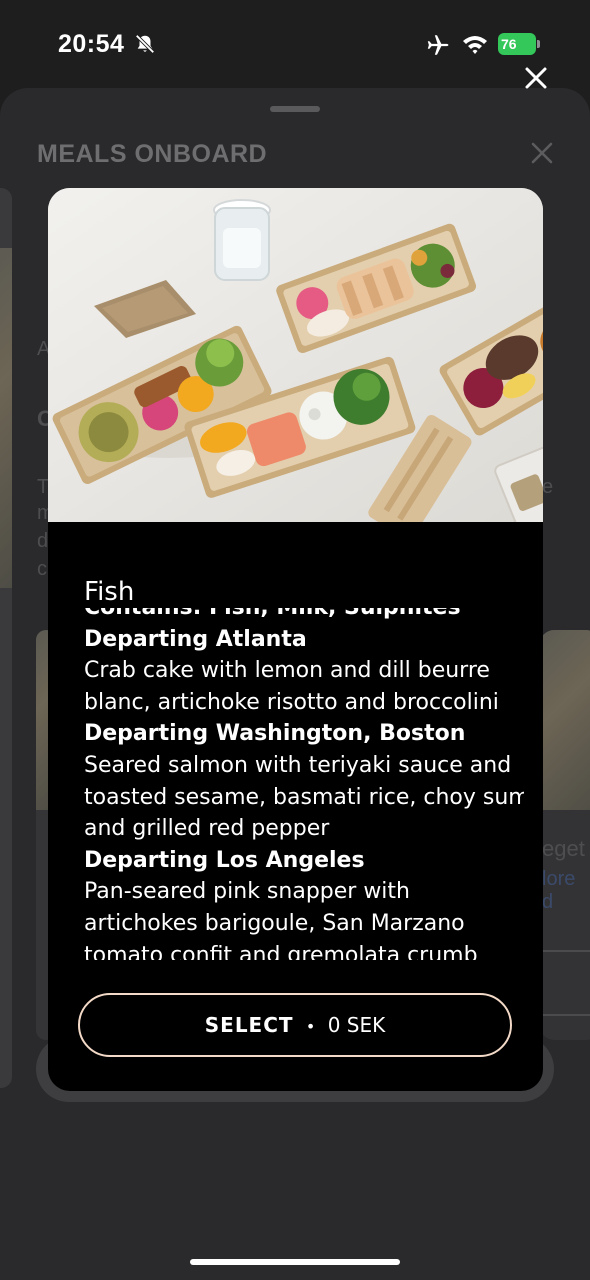 The width and height of the screenshot is (590, 1280). Describe the element at coordinates (295, 45) in the screenshot. I see `status-bar: 20:54 76` at that location.